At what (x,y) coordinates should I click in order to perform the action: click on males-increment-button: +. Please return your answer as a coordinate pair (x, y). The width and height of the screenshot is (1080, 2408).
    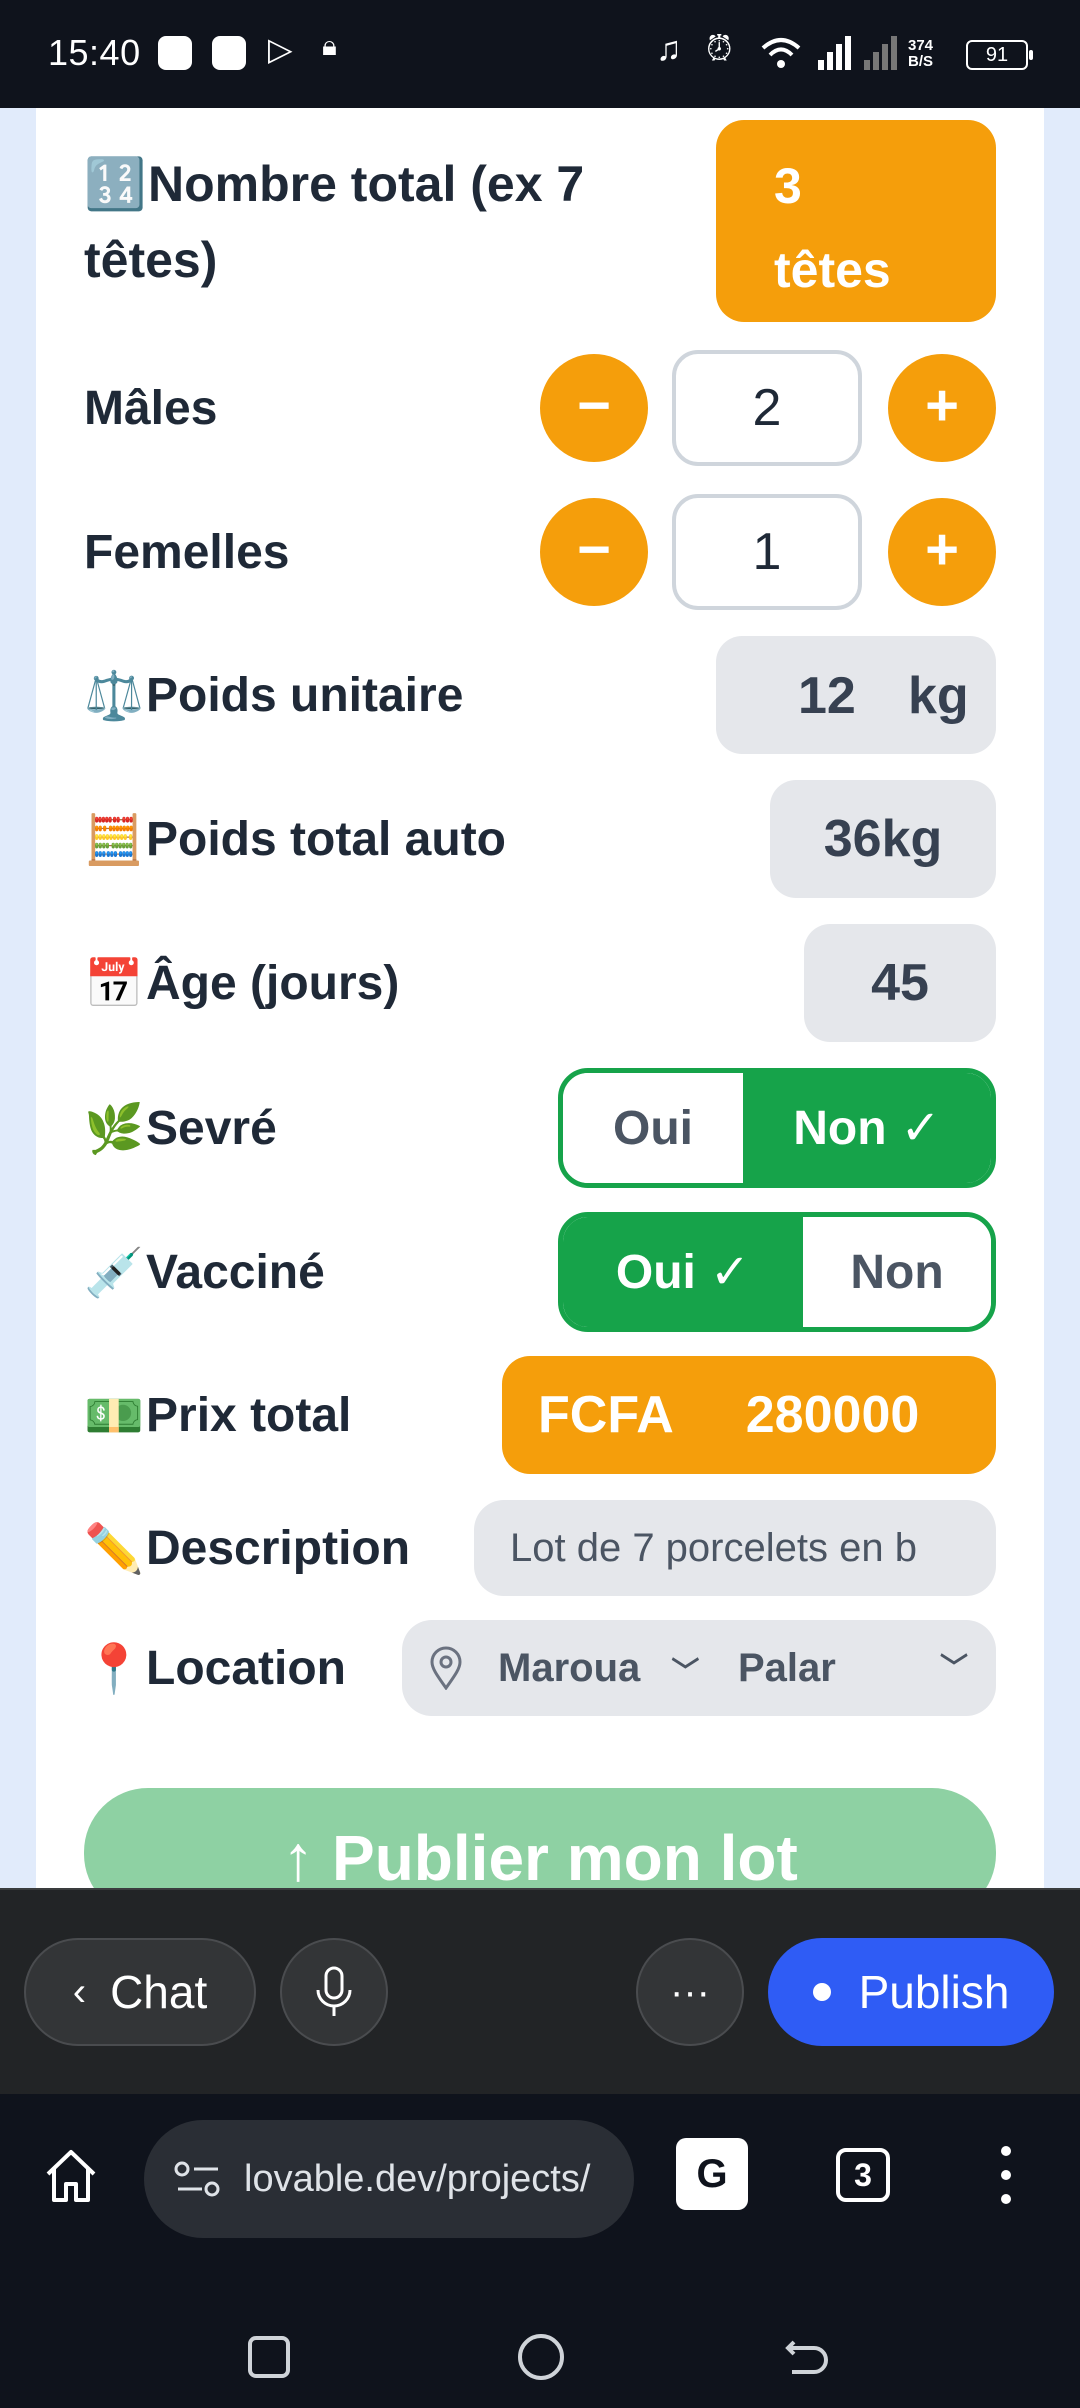
    Looking at the image, I should click on (942, 408).